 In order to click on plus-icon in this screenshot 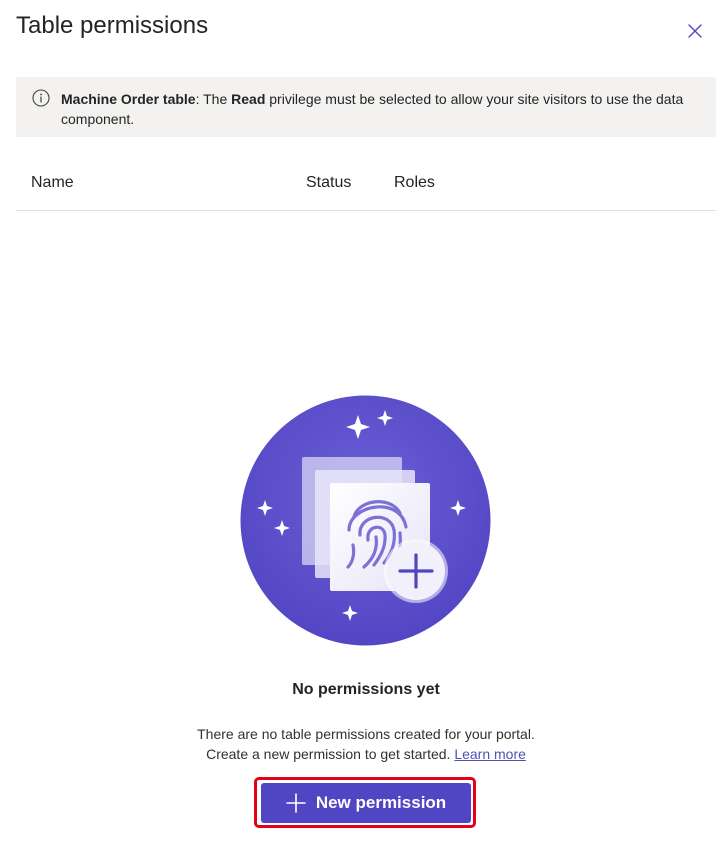, I will do `click(296, 803)`.